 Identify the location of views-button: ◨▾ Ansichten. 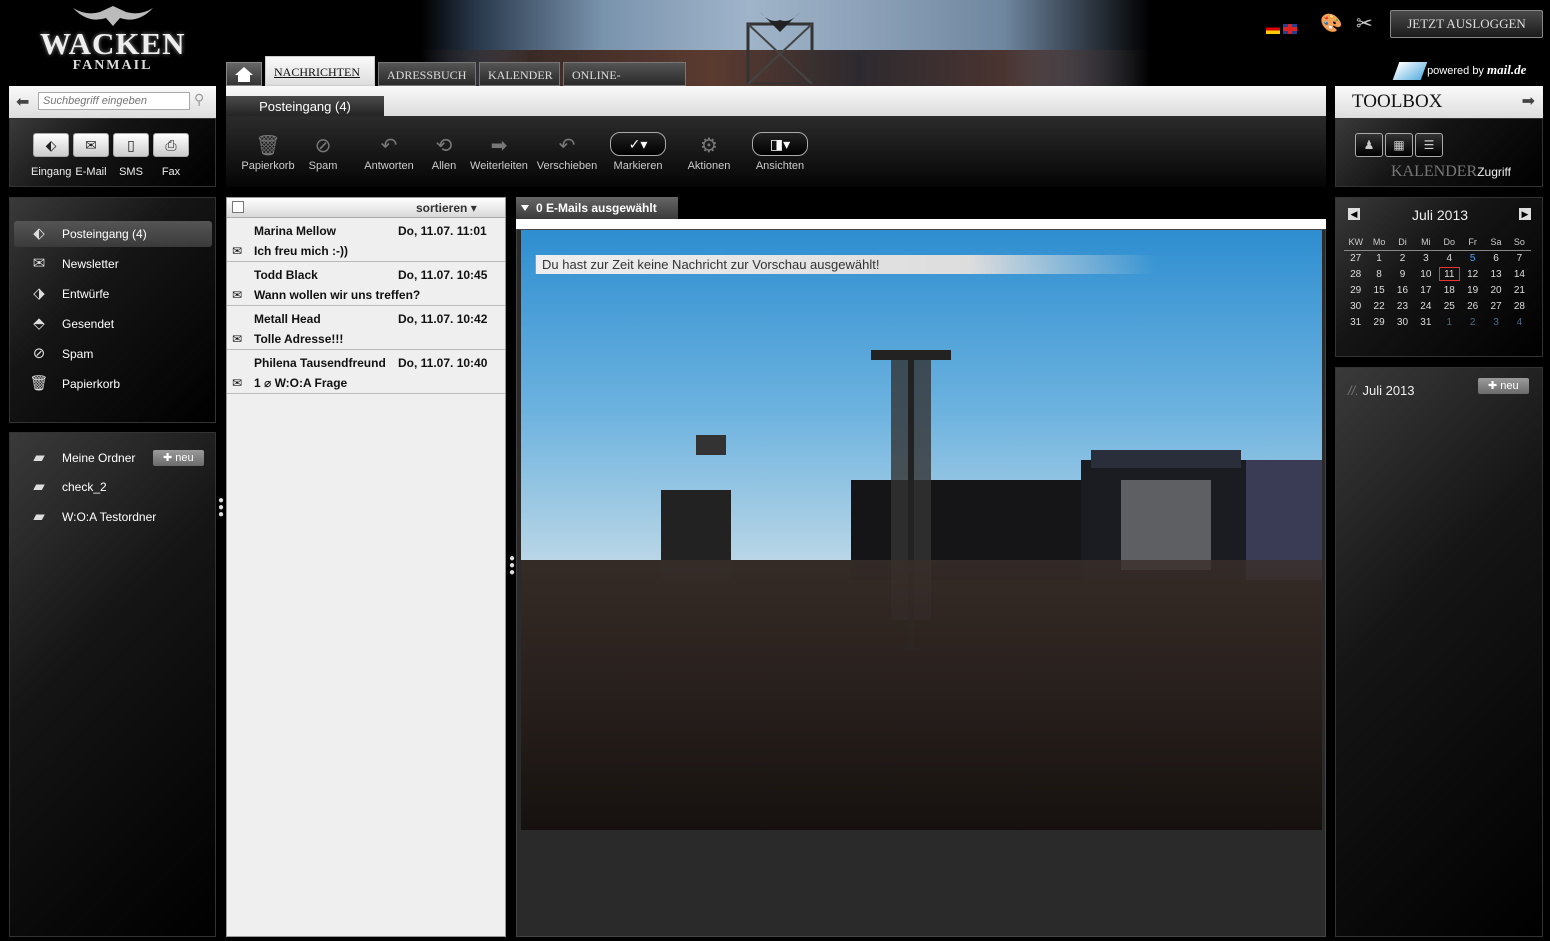
(780, 152).